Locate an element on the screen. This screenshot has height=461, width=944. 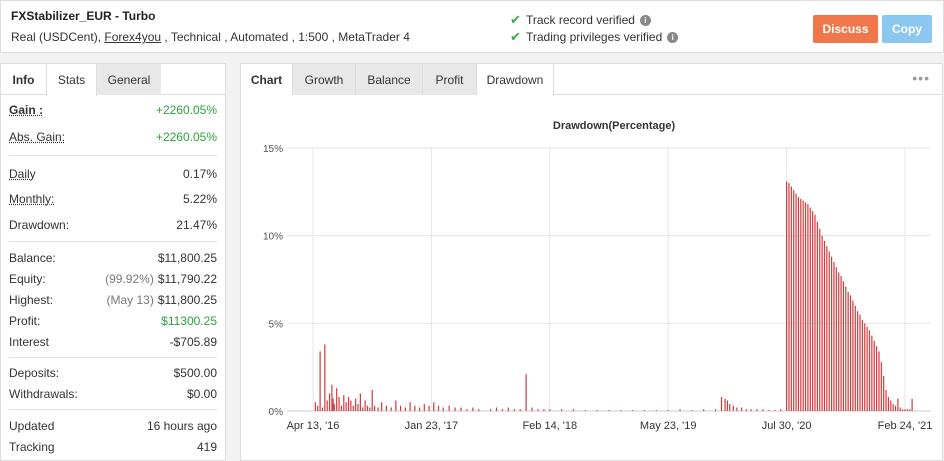
stat-gain: Gain : +2260.05% is located at coordinates (113, 110).